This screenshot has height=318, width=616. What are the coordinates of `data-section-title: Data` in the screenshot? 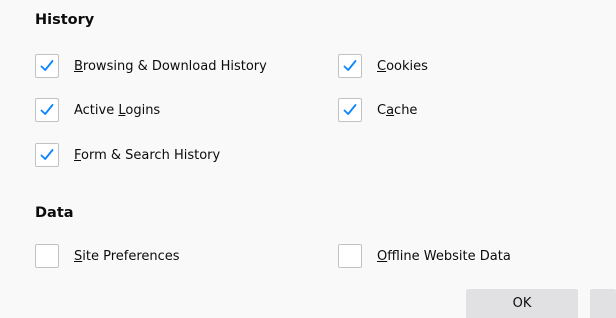 It's located at (54, 213).